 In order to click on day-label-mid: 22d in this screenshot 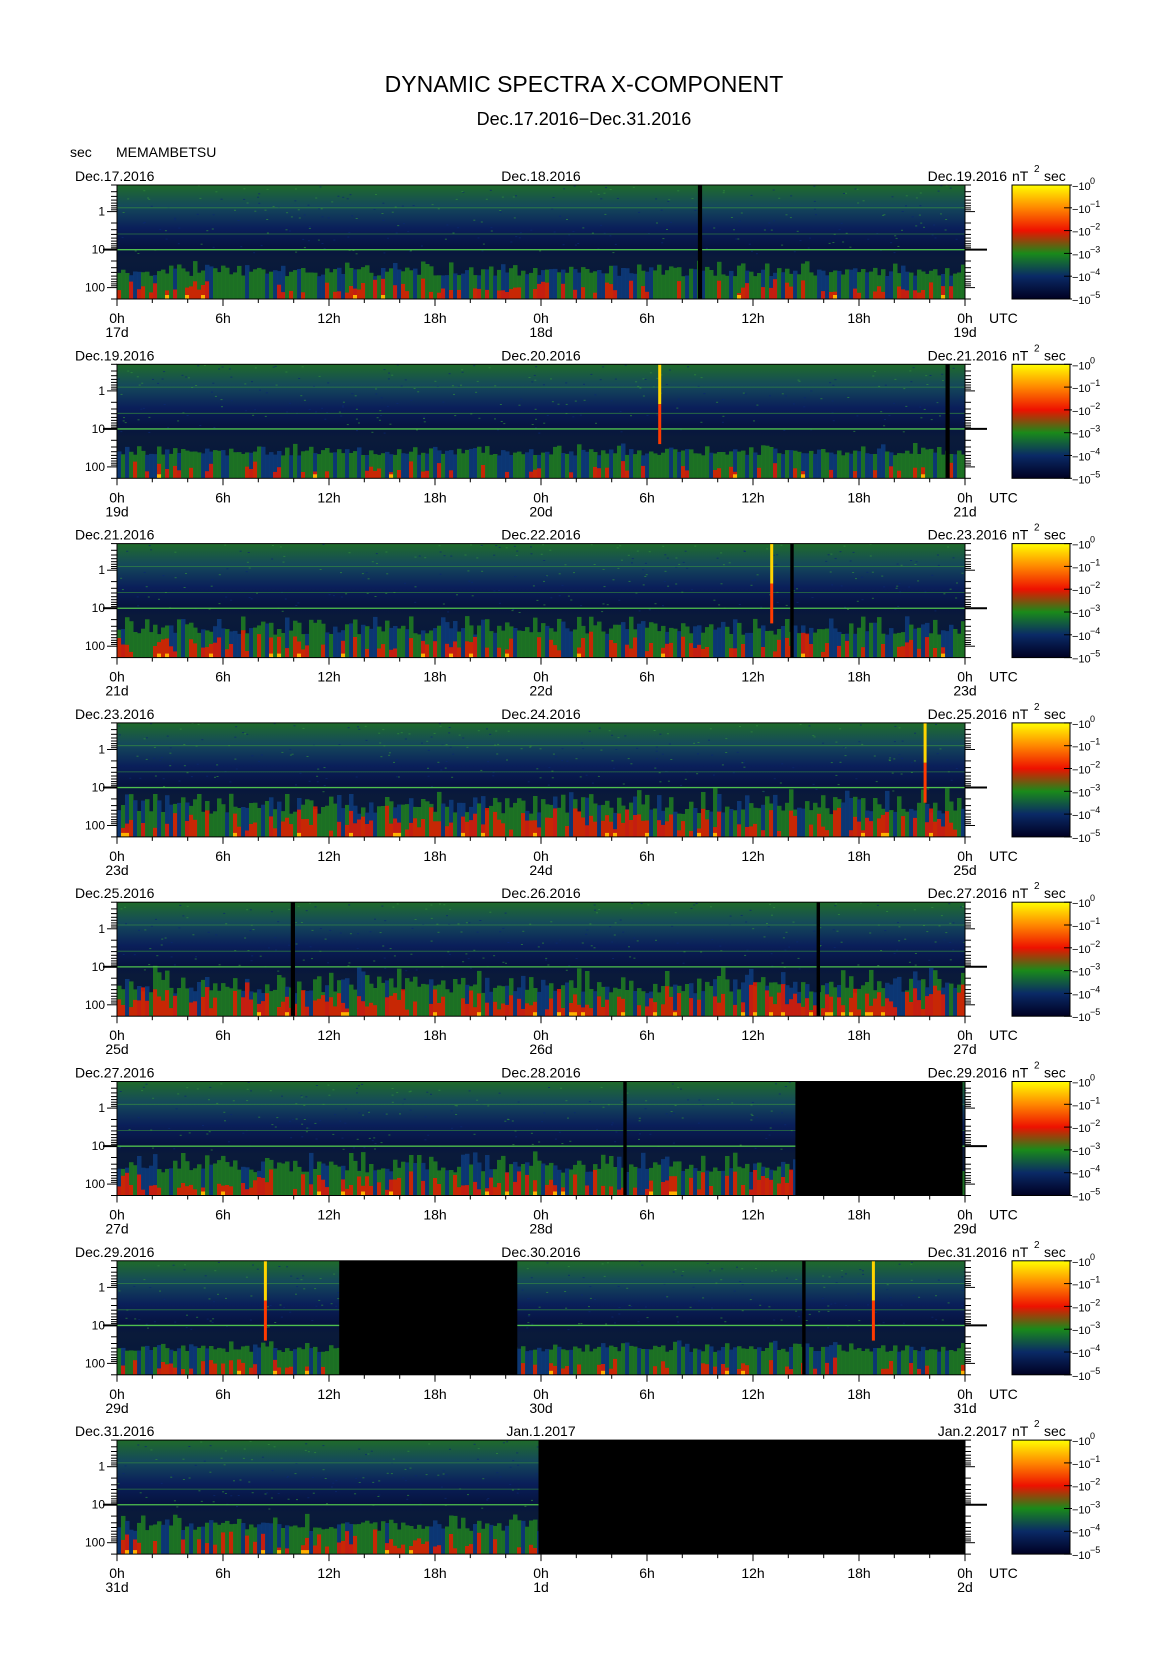, I will do `click(540, 691)`.